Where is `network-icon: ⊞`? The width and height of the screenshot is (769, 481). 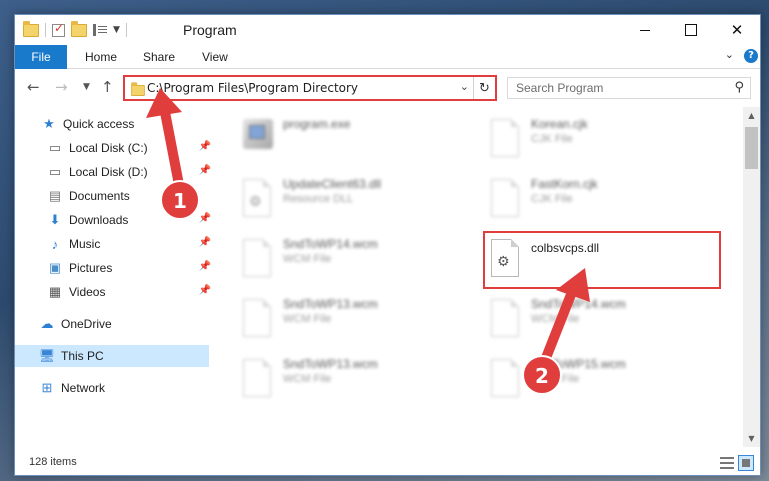
network-icon: ⊞ is located at coordinates (47, 387).